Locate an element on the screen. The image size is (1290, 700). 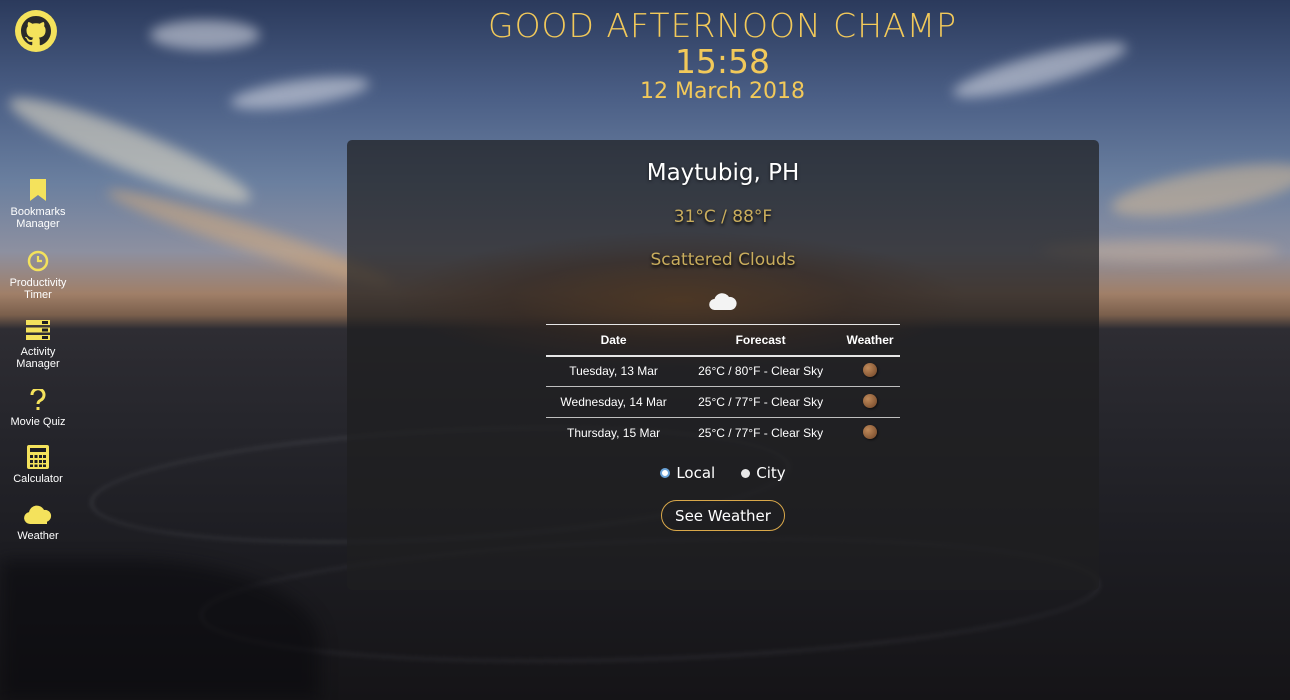
sidebar-item-calculator: Calculator is located at coordinates (38, 465).